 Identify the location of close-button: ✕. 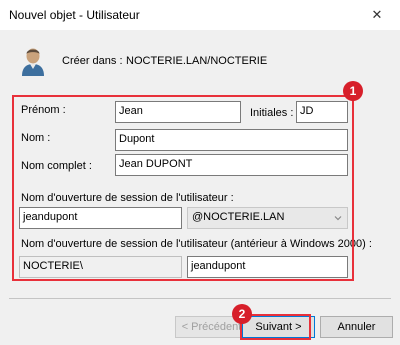
(377, 15).